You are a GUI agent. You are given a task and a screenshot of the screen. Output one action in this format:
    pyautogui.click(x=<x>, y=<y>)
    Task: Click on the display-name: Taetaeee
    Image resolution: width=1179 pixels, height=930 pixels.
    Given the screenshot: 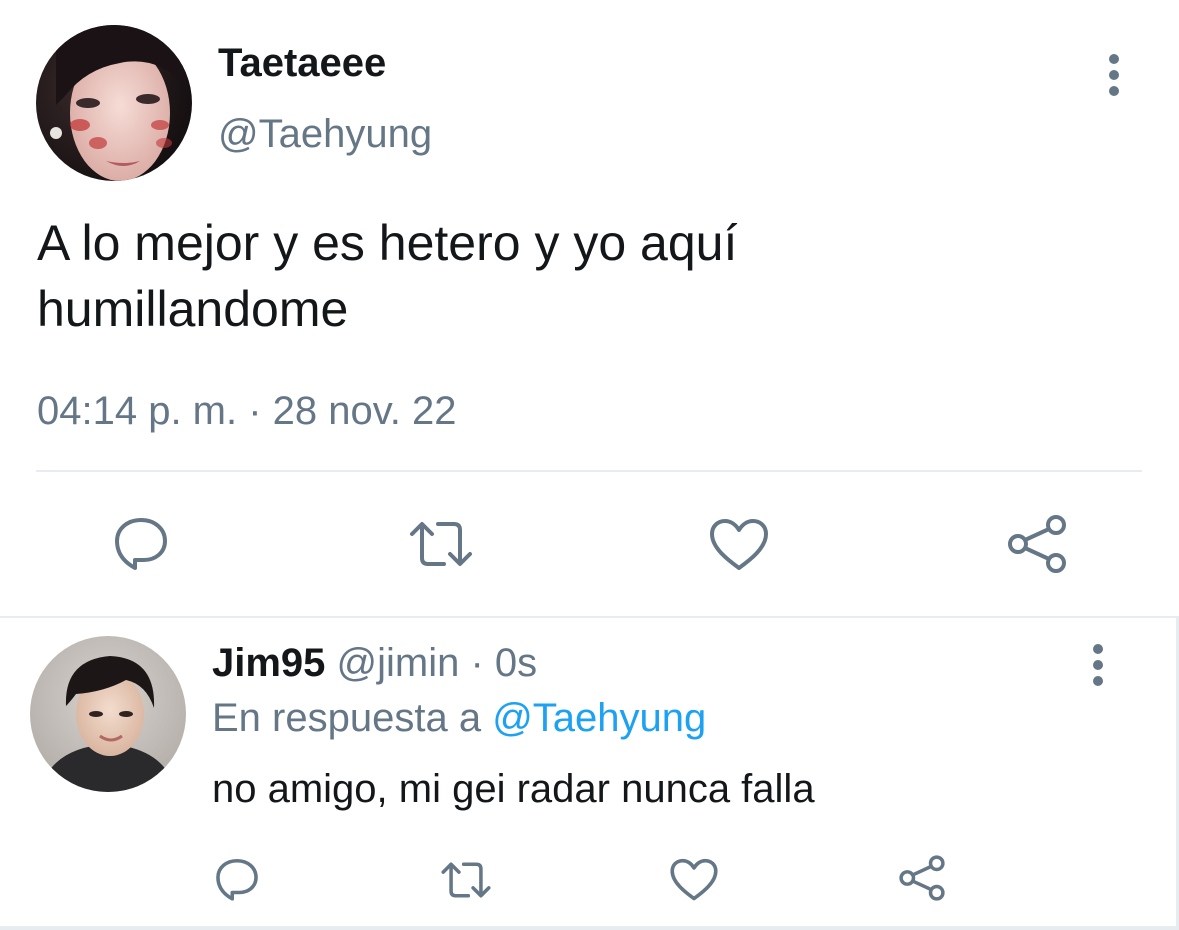 What is the action you would take?
    pyautogui.click(x=302, y=63)
    